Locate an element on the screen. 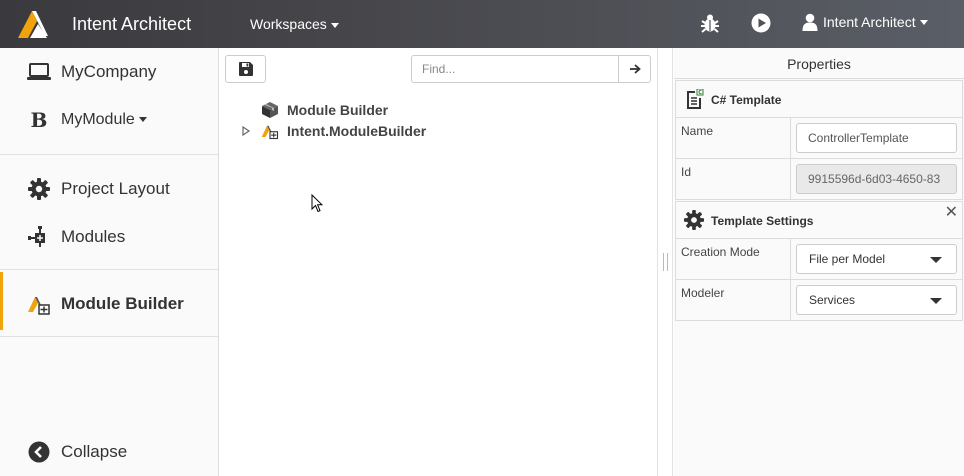 The height and width of the screenshot is (476, 964). tree-item-module-builder: Module Builder is located at coordinates (438, 110).